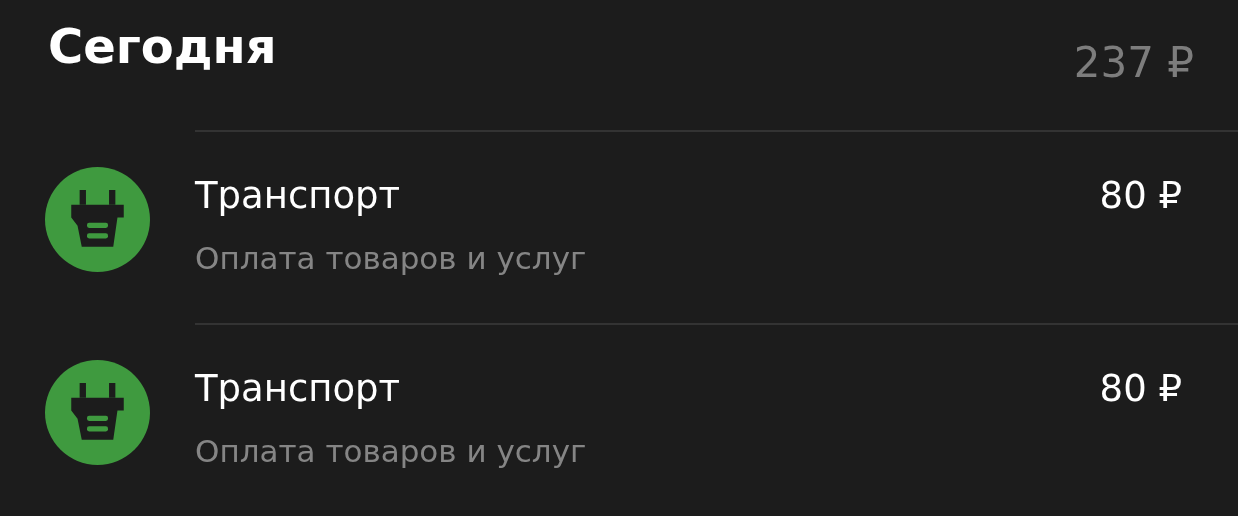 This screenshot has height=516, width=1238. What do you see at coordinates (1133, 65) in the screenshot?
I see `total-amount: 237 ₽` at bounding box center [1133, 65].